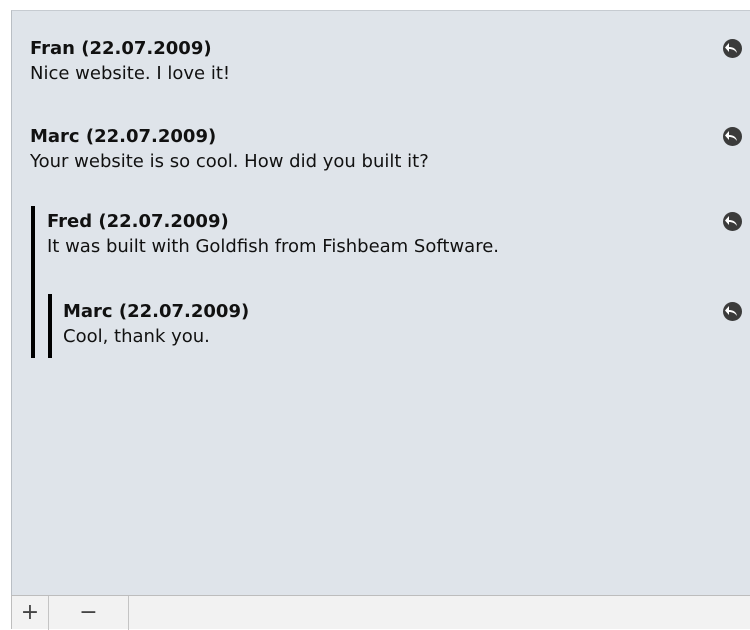 Image resolution: width=750 pixels, height=630 pixels. What do you see at coordinates (121, 48) in the screenshot?
I see `comment-author: Fran (22.07.2009)` at bounding box center [121, 48].